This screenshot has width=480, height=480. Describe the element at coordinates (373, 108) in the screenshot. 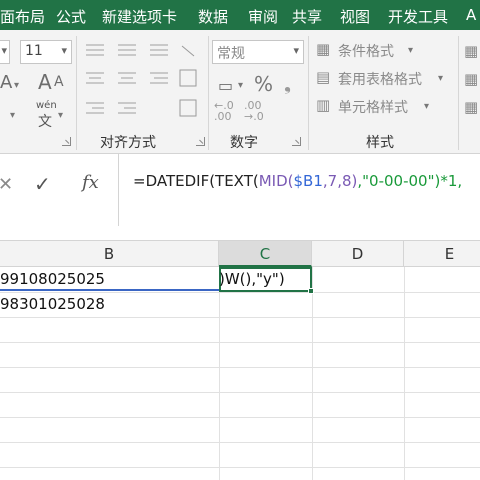

I see `cell-style-label: 单元格样式` at that location.